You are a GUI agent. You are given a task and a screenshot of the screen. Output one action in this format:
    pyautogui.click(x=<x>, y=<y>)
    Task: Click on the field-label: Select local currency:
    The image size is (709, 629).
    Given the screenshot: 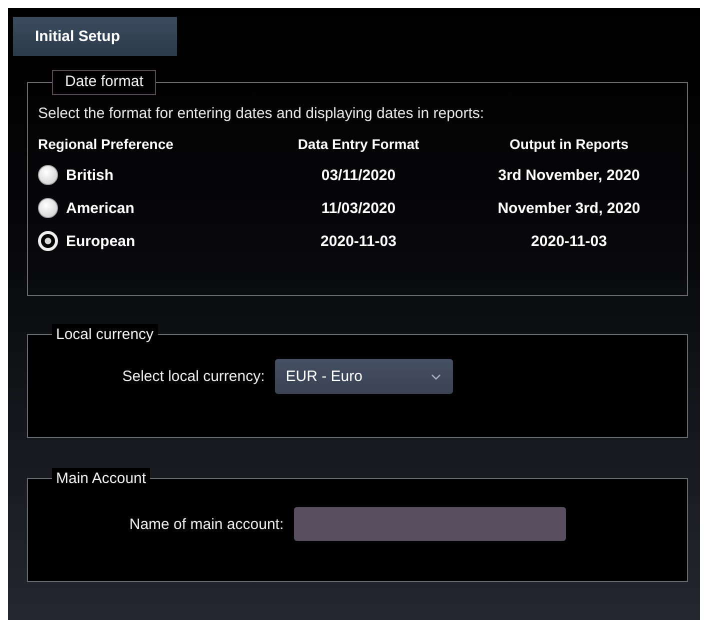 What is the action you would take?
    pyautogui.click(x=193, y=376)
    